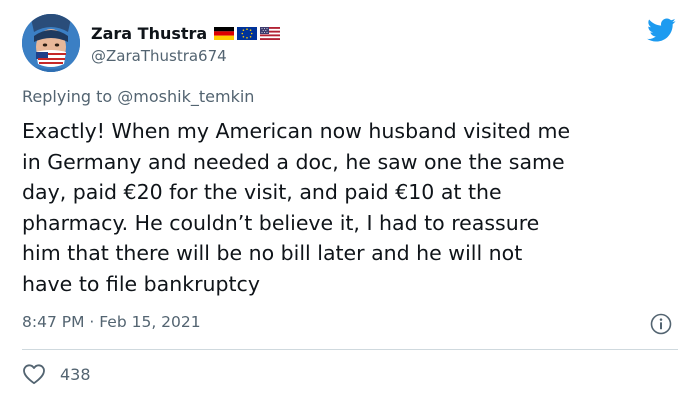 The width and height of the screenshot is (700, 402). I want to click on like-count: 438, so click(75, 374).